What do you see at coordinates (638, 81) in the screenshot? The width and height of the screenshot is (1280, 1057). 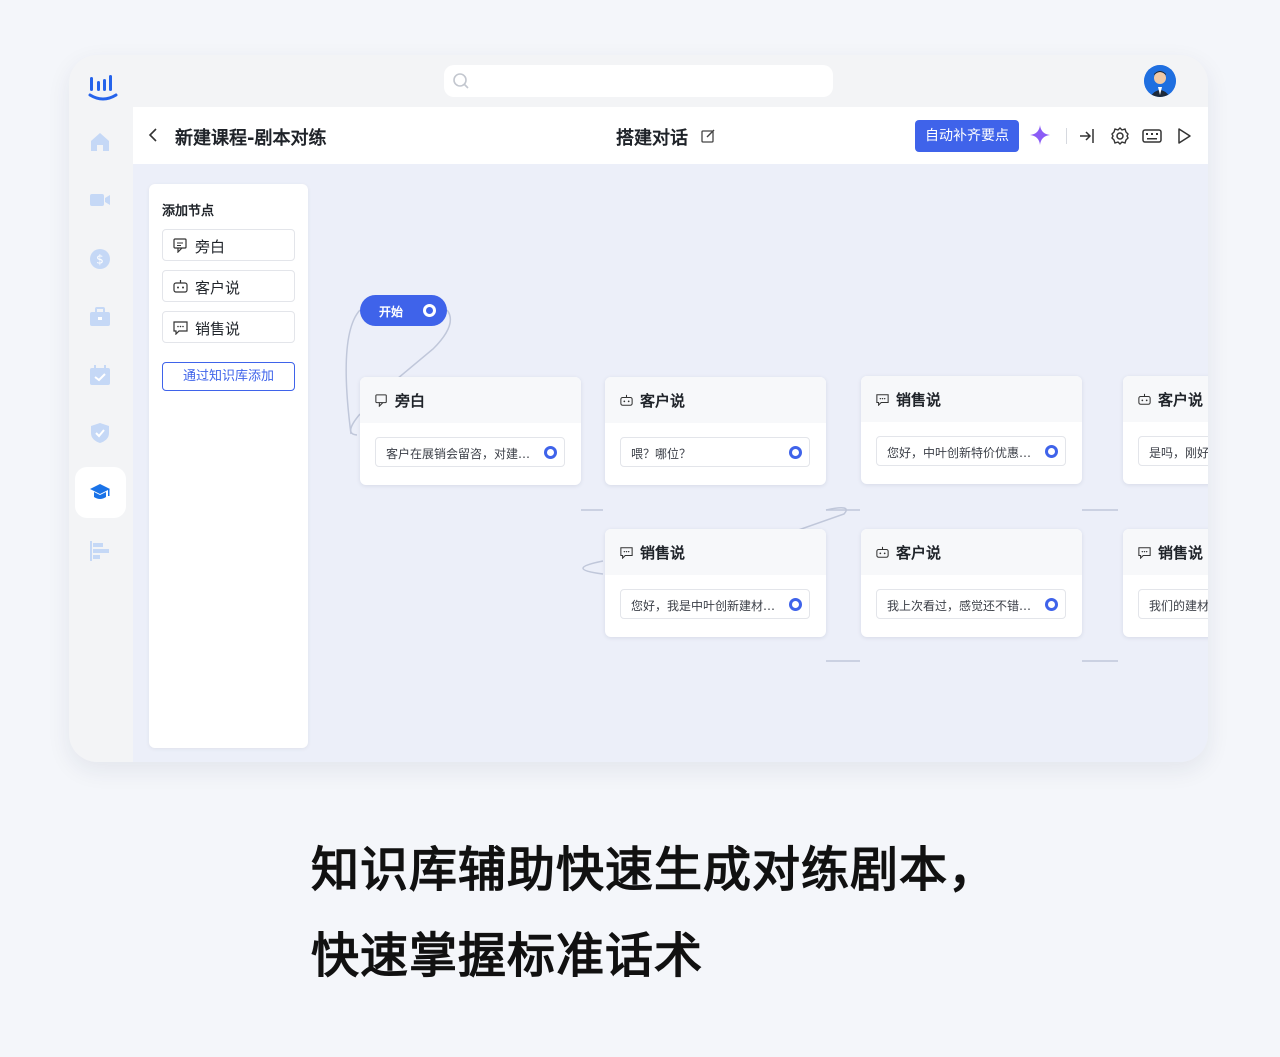 I see `search-bar` at bounding box center [638, 81].